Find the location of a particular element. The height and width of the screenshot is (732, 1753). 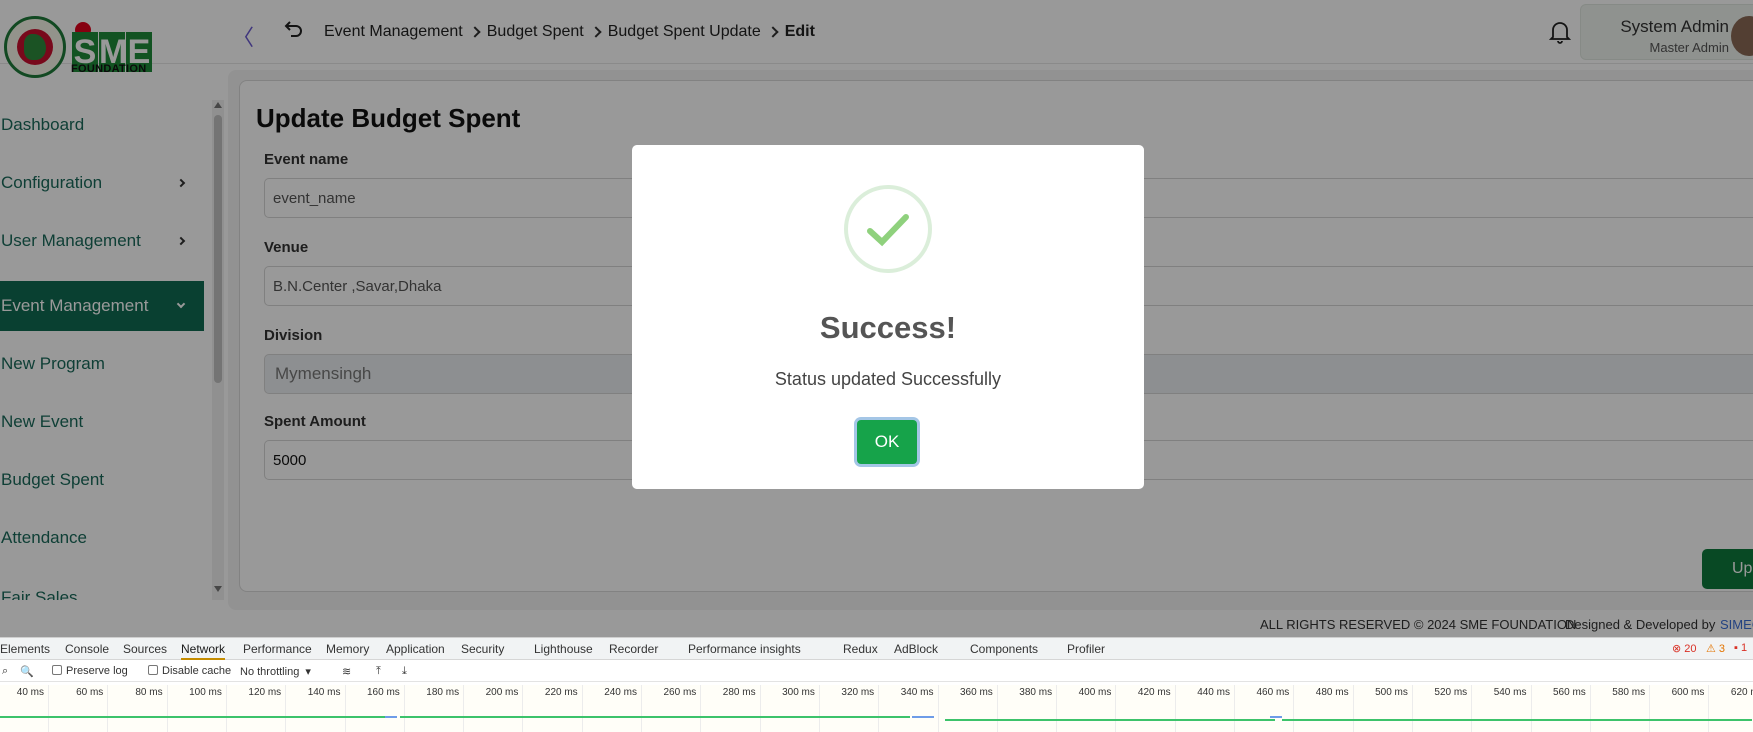

tab-security: Security is located at coordinates (482, 649).